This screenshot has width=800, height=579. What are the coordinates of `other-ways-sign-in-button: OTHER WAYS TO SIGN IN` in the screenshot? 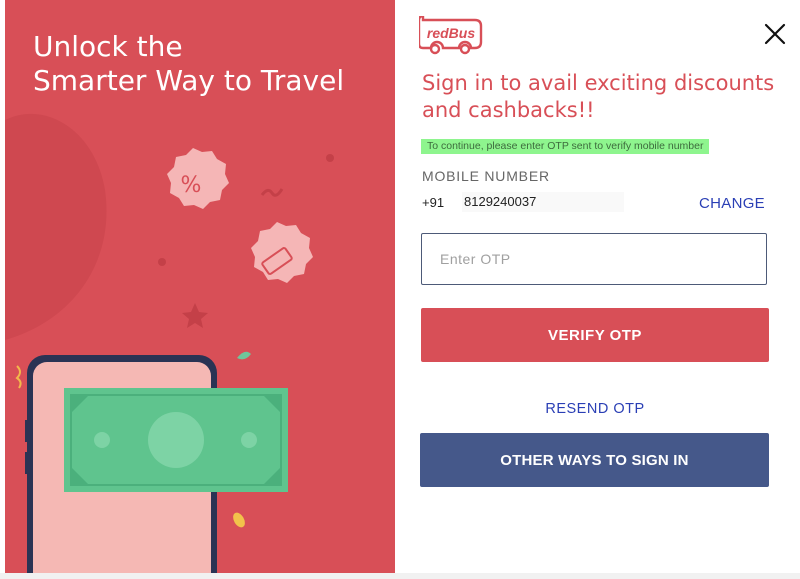 It's located at (594, 460).